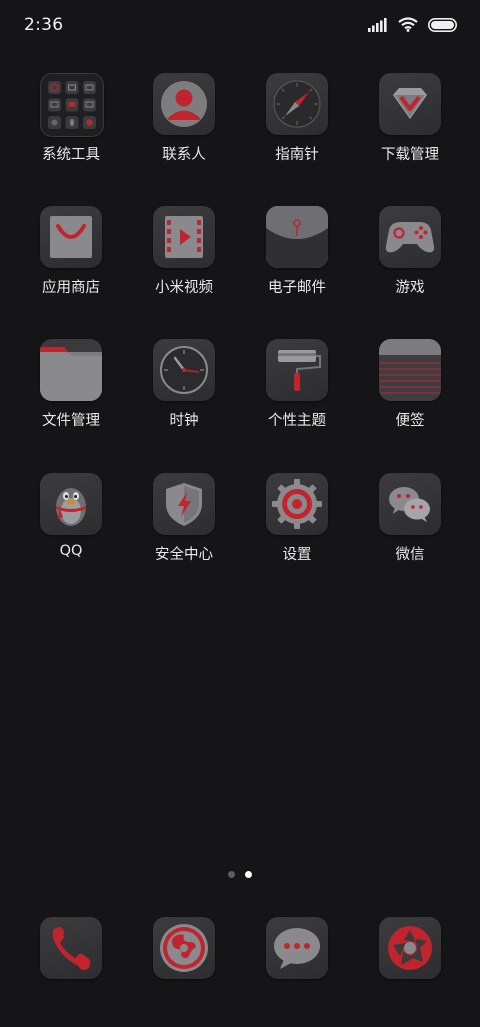 The image size is (480, 1027). What do you see at coordinates (184, 421) in the screenshot?
I see `app-label: 时钟` at bounding box center [184, 421].